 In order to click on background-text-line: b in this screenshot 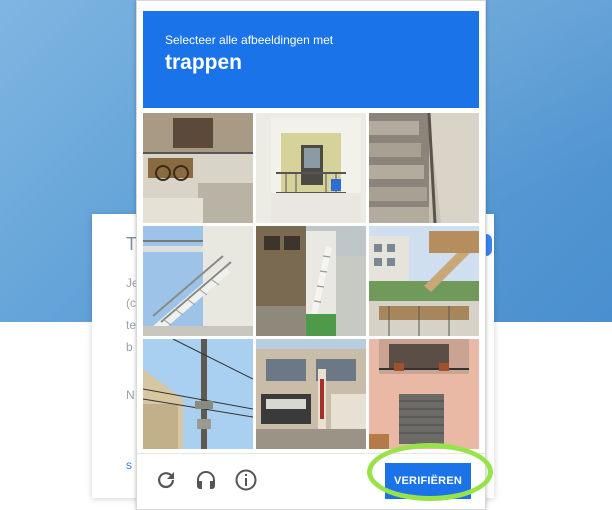, I will do `click(129, 347)`.